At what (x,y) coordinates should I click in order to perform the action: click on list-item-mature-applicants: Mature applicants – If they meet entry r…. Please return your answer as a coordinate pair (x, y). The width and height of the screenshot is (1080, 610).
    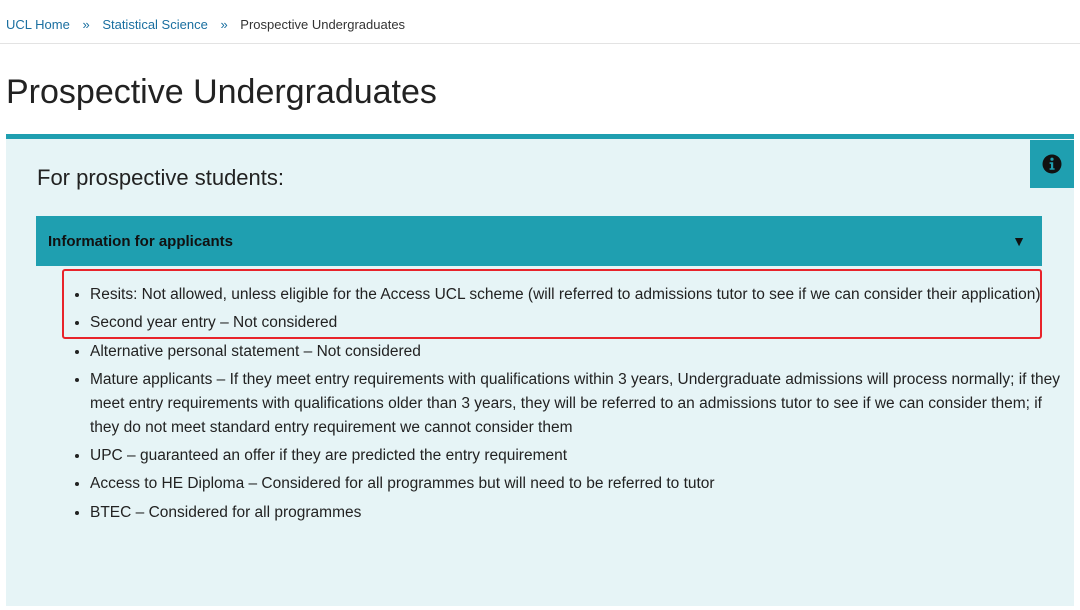
    Looking at the image, I should click on (576, 404).